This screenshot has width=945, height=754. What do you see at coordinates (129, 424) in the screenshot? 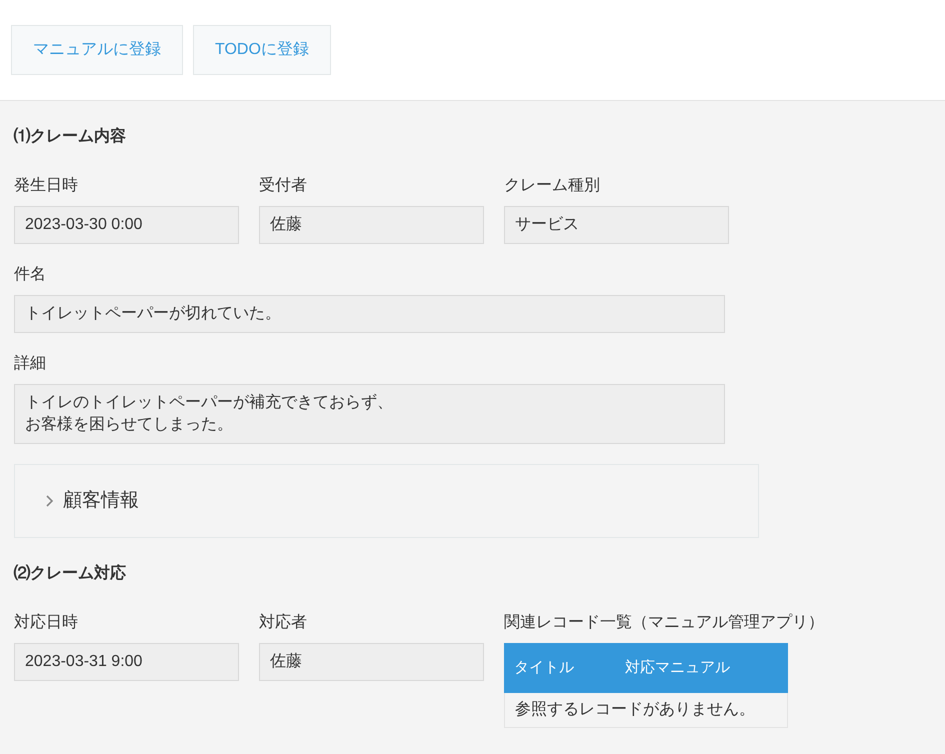
I see `text-line: お客様を困らせてしまった。` at bounding box center [129, 424].